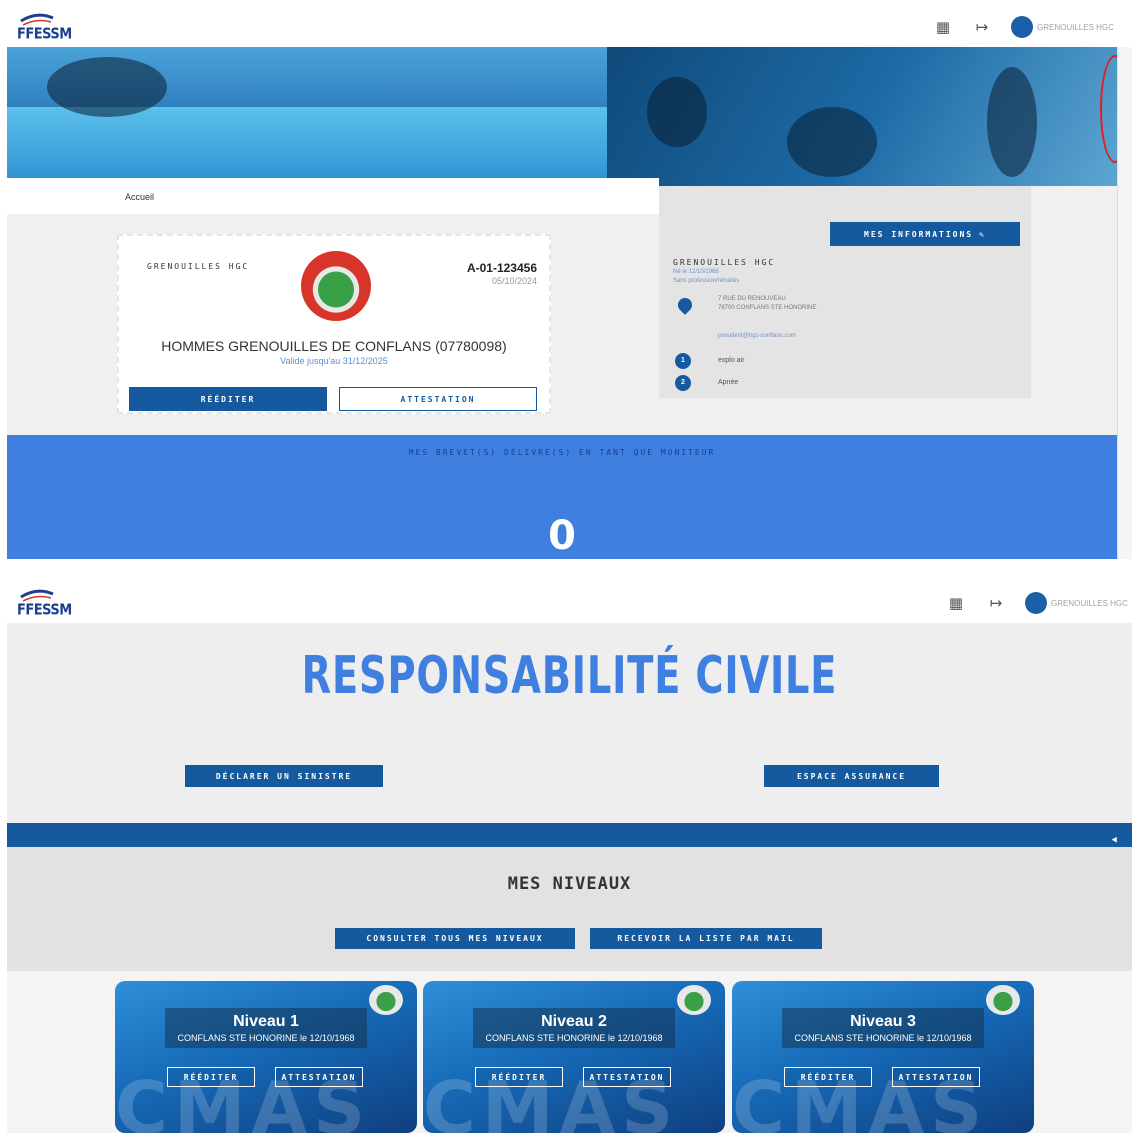 This screenshot has width=1132, height=1133. Describe the element at coordinates (982, 234) in the screenshot. I see `pencil-icon: ✎` at that location.